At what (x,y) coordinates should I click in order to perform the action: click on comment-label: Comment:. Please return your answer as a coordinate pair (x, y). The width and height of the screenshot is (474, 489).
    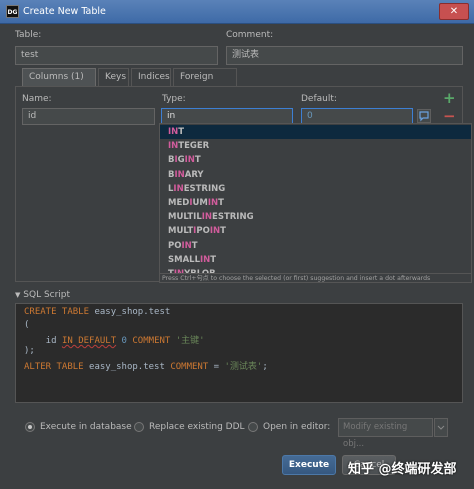
    Looking at the image, I should click on (250, 35).